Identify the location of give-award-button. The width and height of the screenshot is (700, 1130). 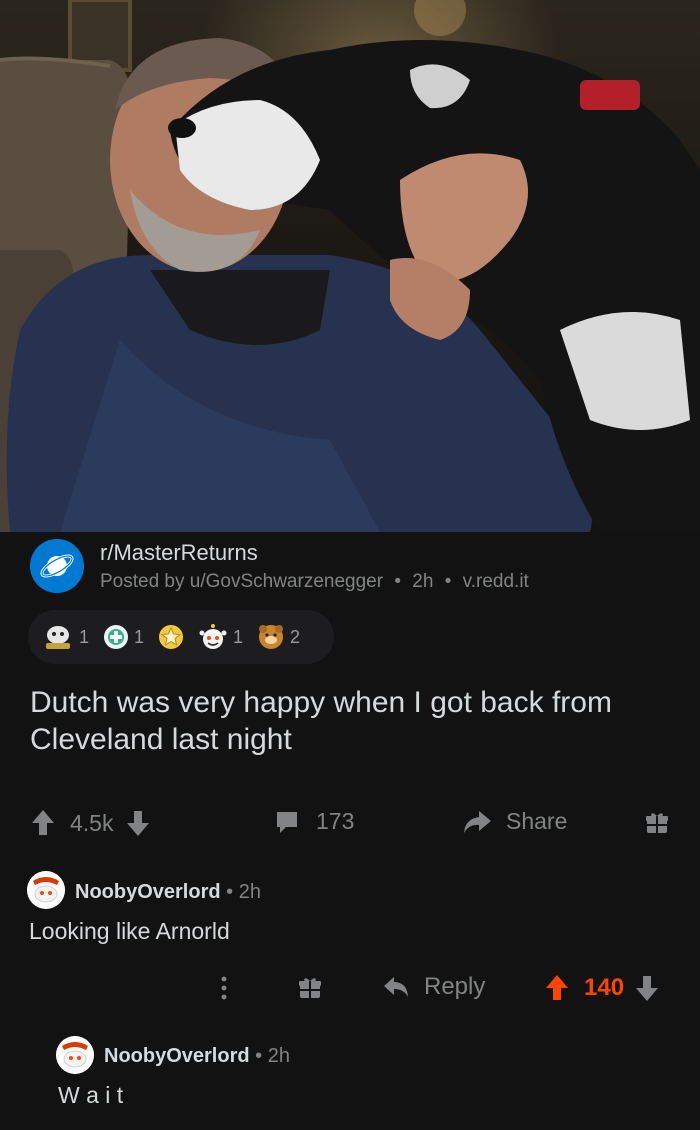
(657, 823).